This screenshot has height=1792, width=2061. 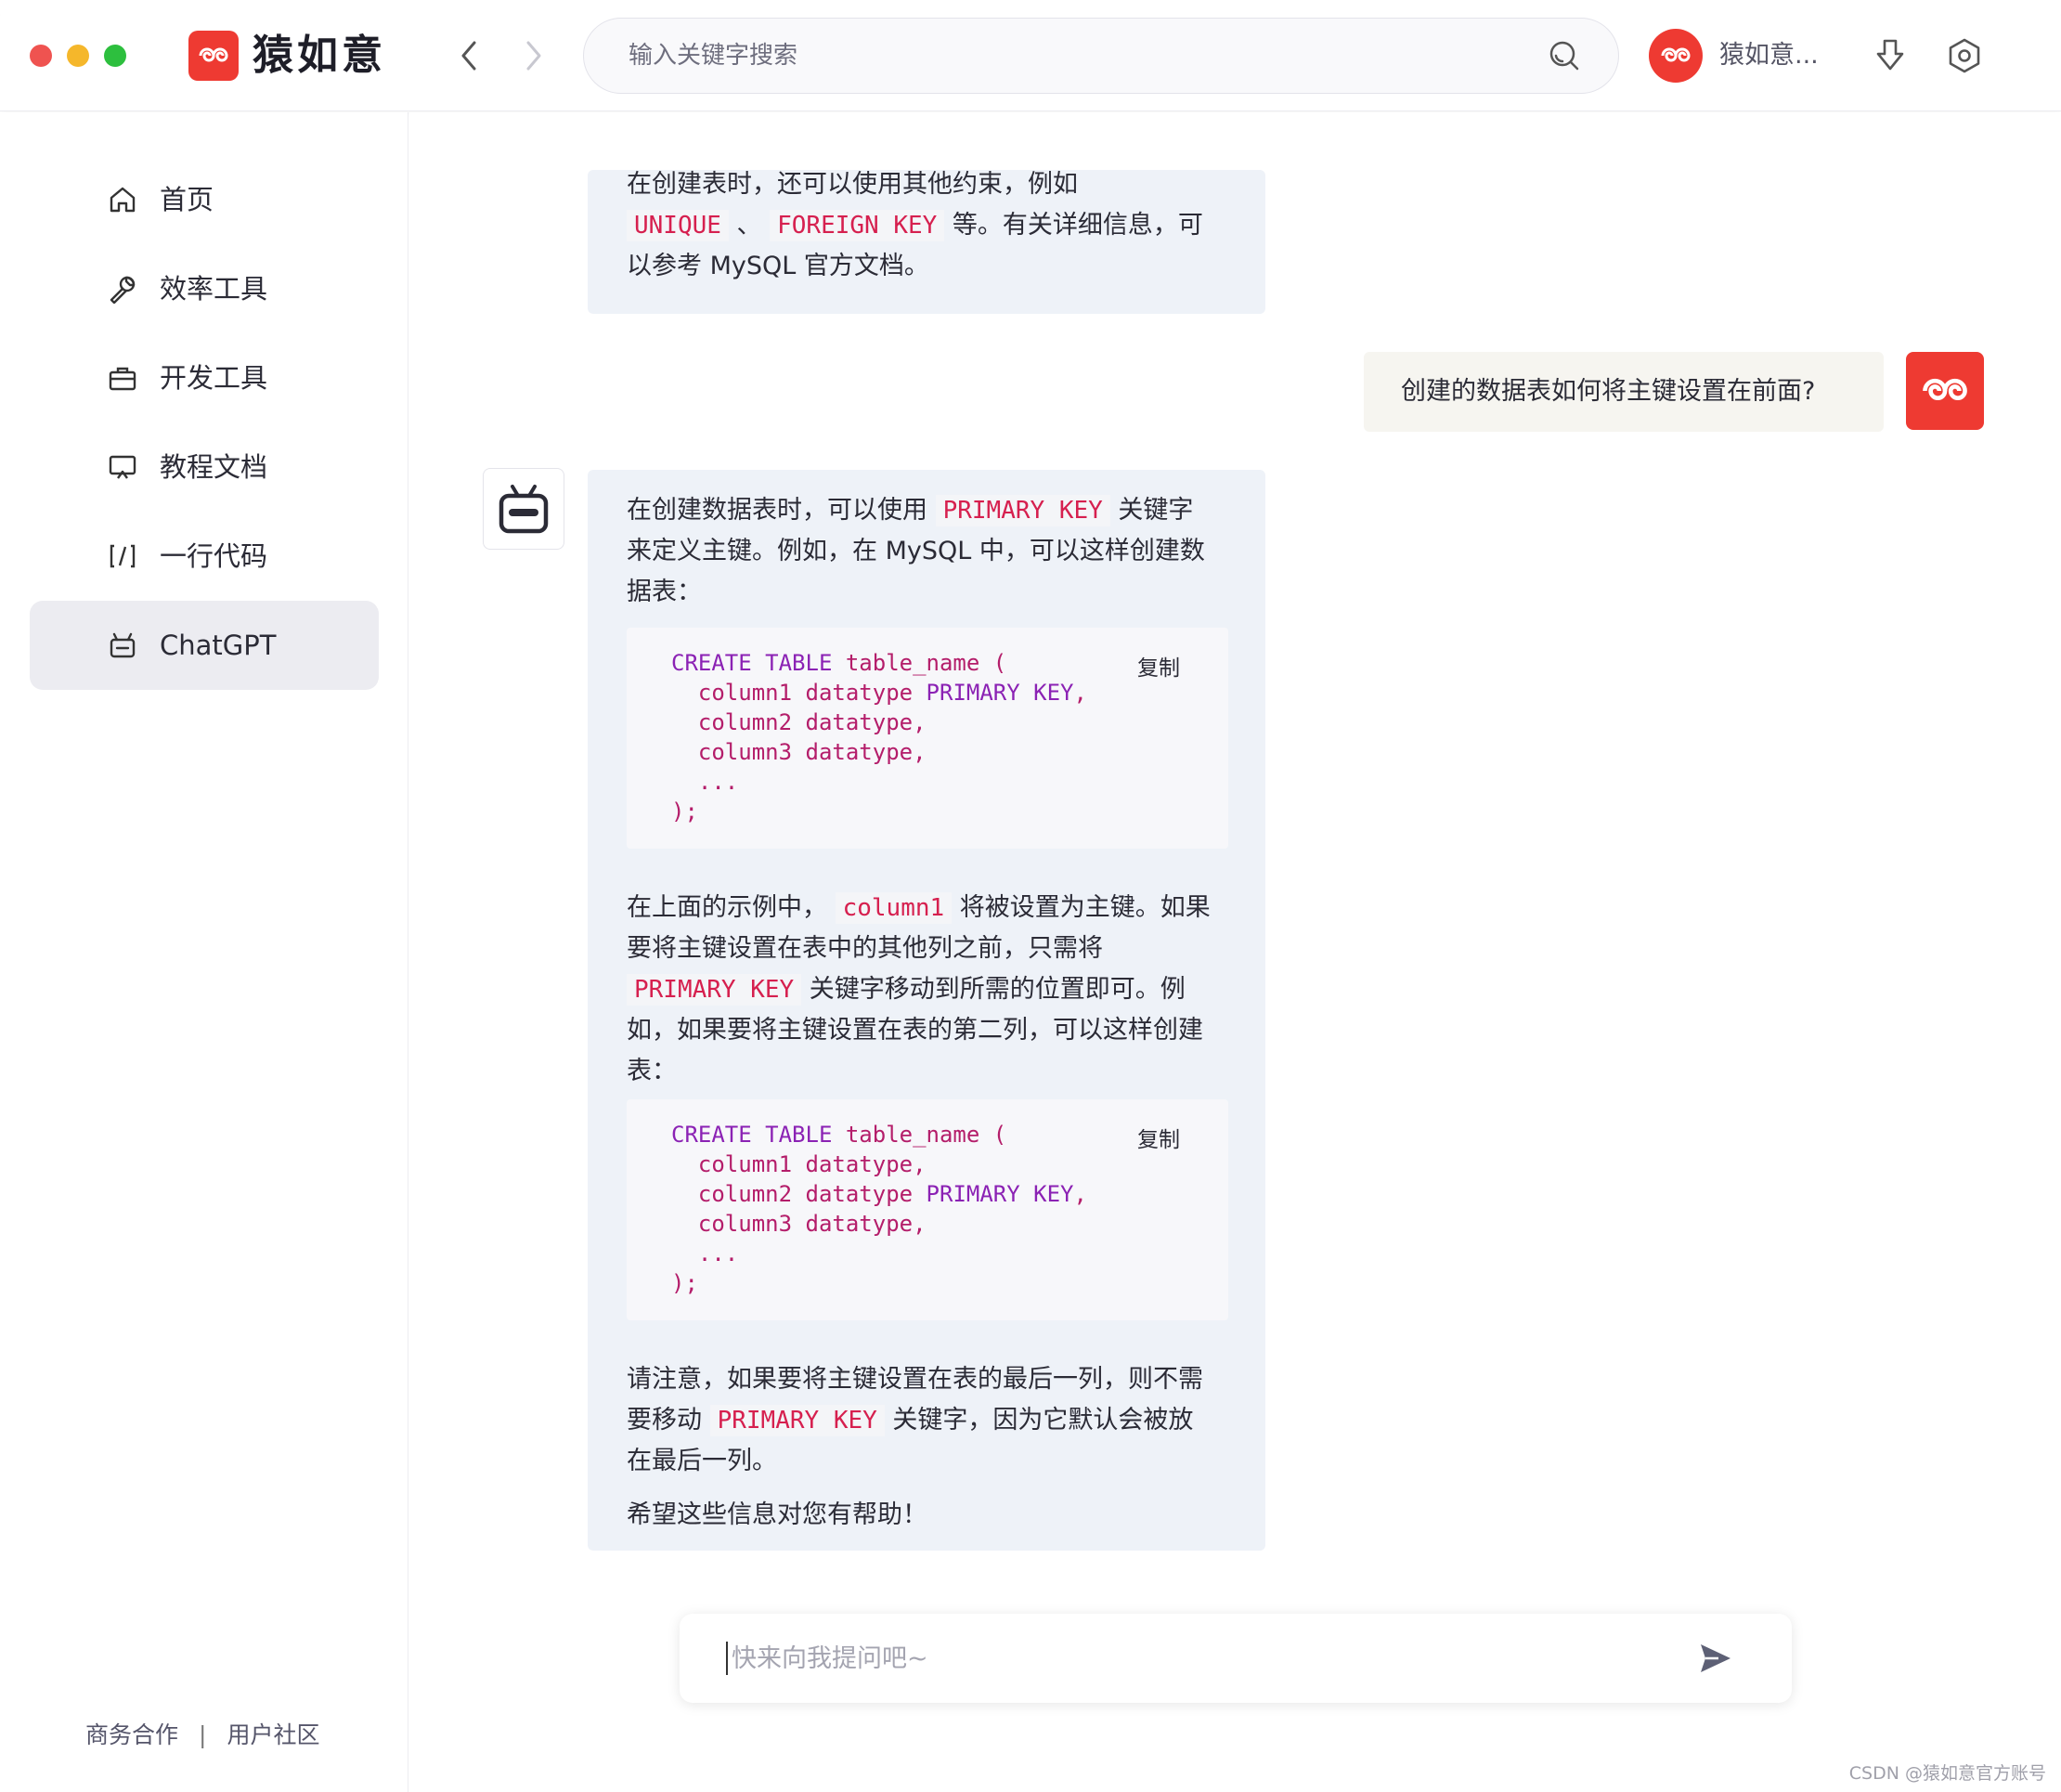 What do you see at coordinates (218, 645) in the screenshot?
I see `sidebar-item-label: ChatGPT` at bounding box center [218, 645].